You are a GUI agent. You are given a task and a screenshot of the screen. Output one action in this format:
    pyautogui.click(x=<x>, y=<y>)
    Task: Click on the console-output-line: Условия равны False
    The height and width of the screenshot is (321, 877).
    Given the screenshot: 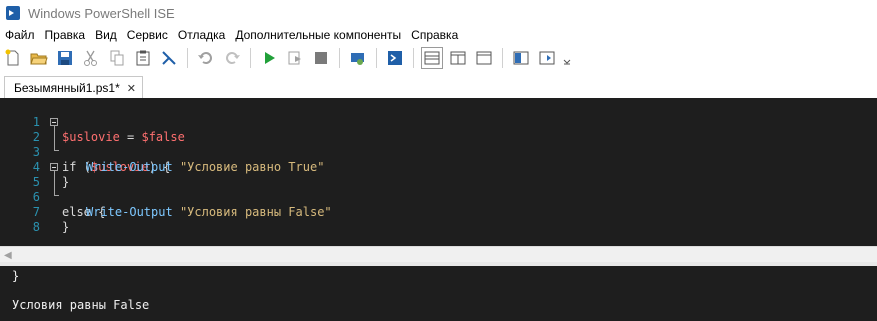 What is the action you would take?
    pyautogui.click(x=81, y=305)
    